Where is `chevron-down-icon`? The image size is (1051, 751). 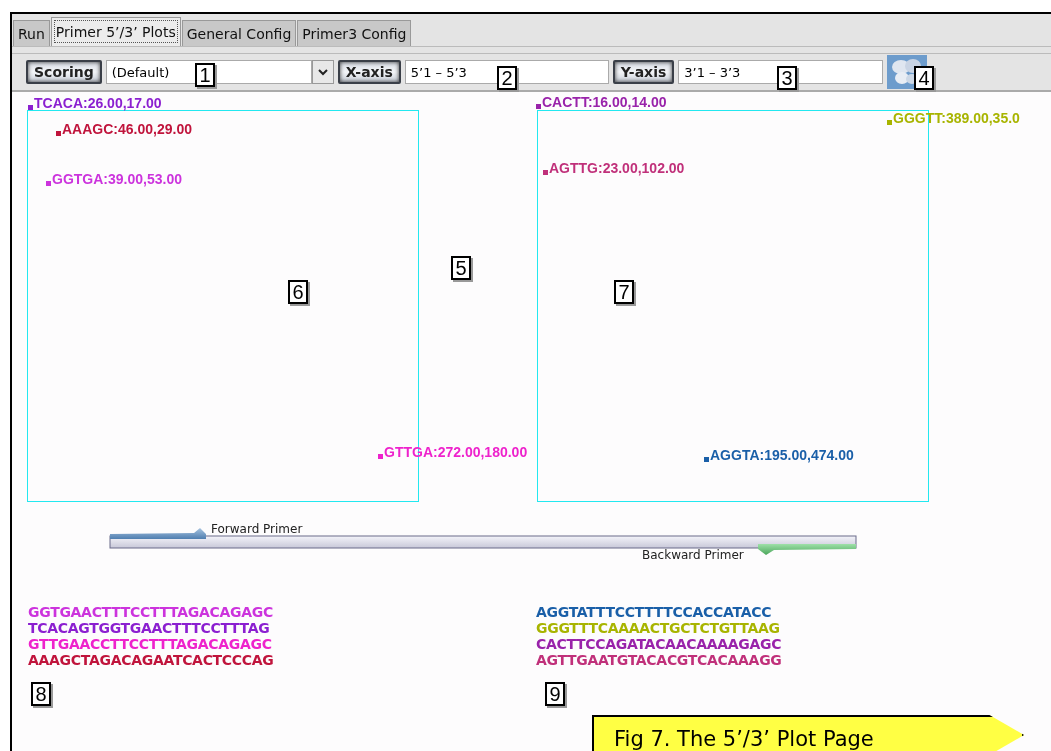
chevron-down-icon is located at coordinates (322, 72).